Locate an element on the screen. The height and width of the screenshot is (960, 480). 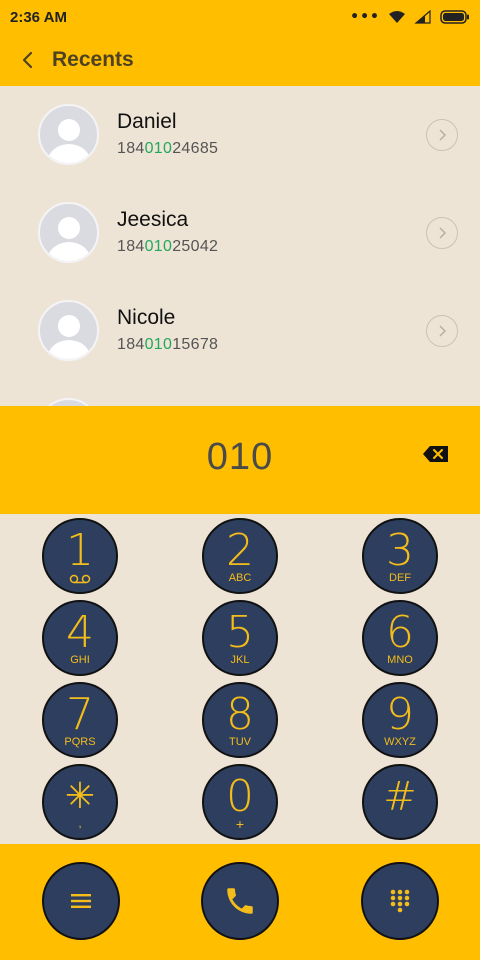
key-digit: 0 is located at coordinates (240, 796).